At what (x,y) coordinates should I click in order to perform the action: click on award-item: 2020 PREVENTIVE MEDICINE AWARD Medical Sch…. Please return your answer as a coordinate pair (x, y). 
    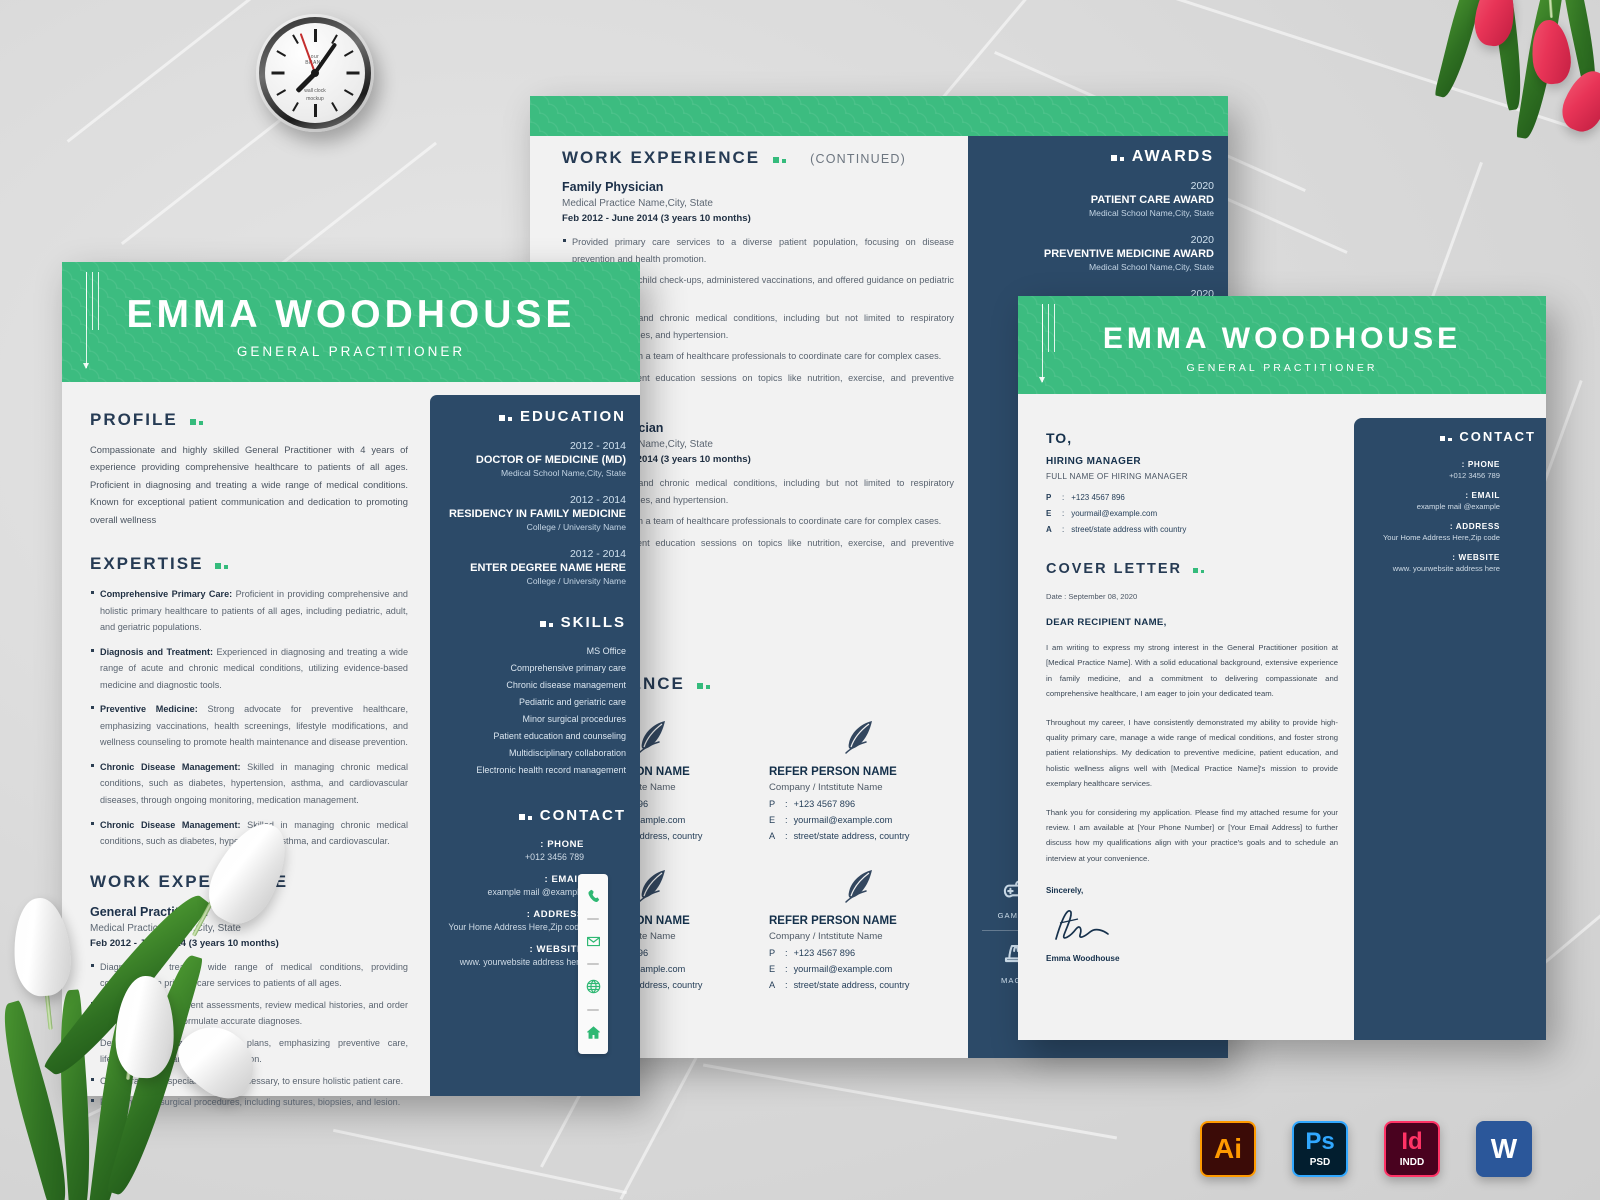
    Looking at the image, I should click on (1098, 253).